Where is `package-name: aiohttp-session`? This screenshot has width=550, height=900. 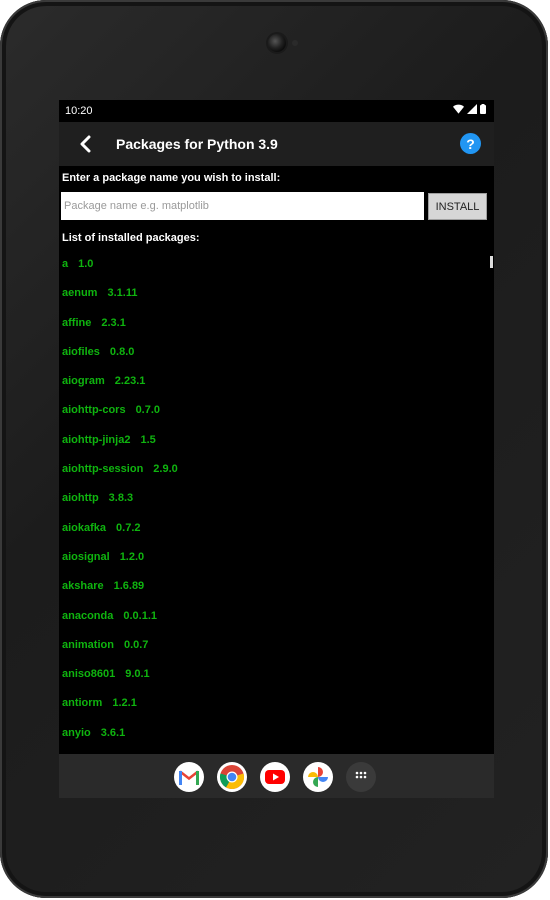 package-name: aiohttp-session is located at coordinates (103, 469).